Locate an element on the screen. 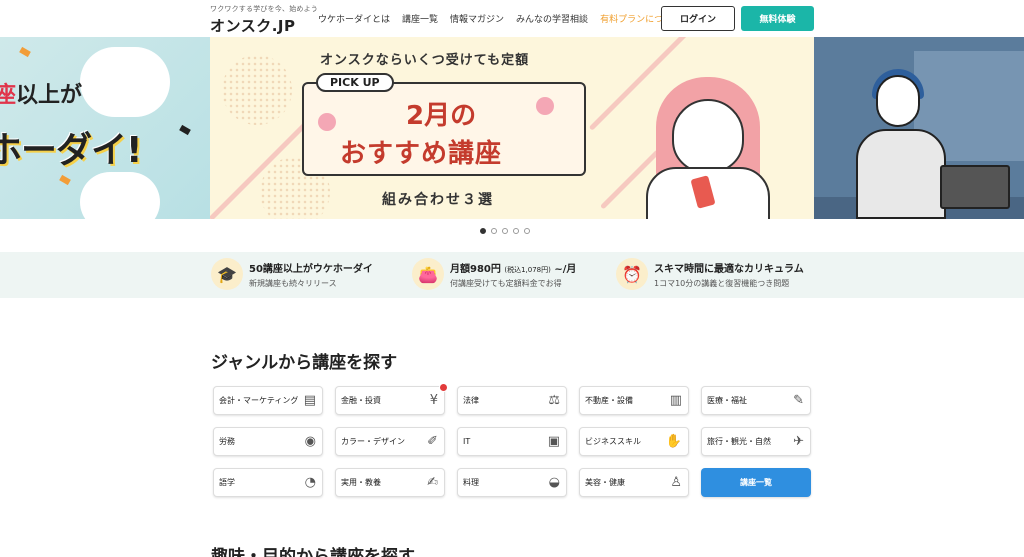 The height and width of the screenshot is (557, 1024). genre-button: 旅行・観光・自然 ✈ is located at coordinates (756, 441).